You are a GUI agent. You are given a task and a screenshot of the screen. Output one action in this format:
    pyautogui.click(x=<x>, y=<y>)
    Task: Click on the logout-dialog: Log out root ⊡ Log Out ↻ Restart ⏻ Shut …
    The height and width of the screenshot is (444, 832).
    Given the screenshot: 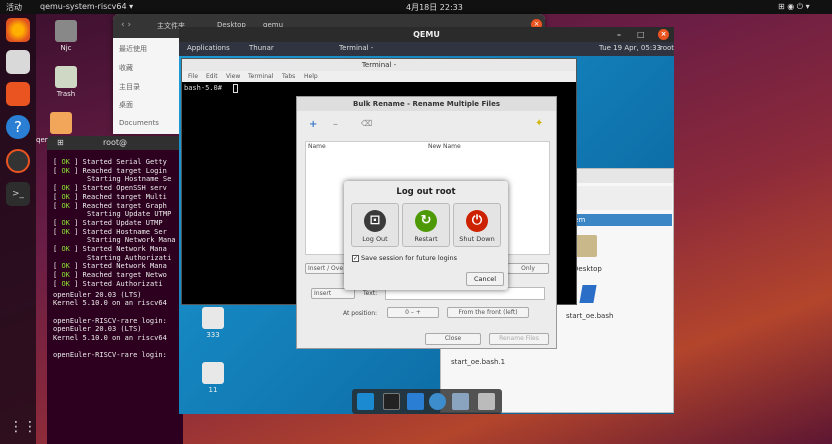 What is the action you would take?
    pyautogui.click(x=426, y=235)
    